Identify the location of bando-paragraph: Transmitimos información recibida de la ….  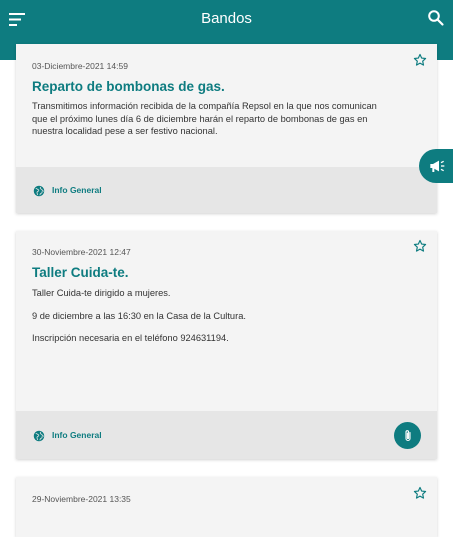
(204, 118).